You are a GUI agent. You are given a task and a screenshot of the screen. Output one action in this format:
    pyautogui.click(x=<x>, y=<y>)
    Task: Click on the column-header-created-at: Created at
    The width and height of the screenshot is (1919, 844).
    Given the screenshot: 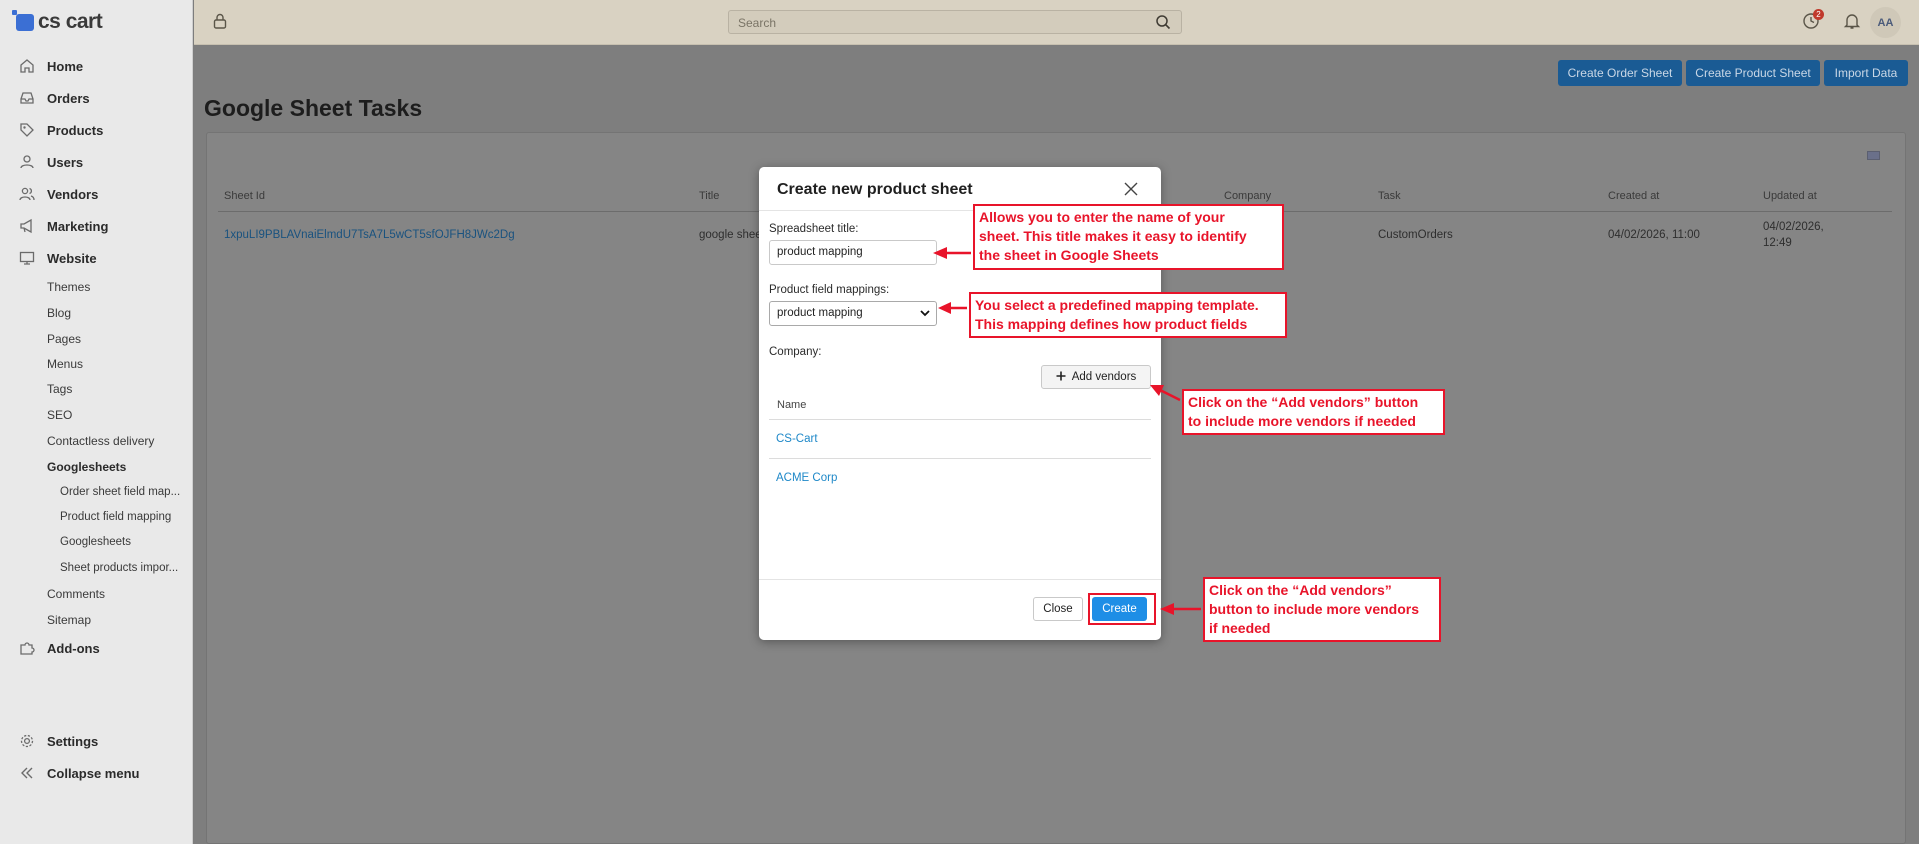 What is the action you would take?
    pyautogui.click(x=1634, y=196)
    